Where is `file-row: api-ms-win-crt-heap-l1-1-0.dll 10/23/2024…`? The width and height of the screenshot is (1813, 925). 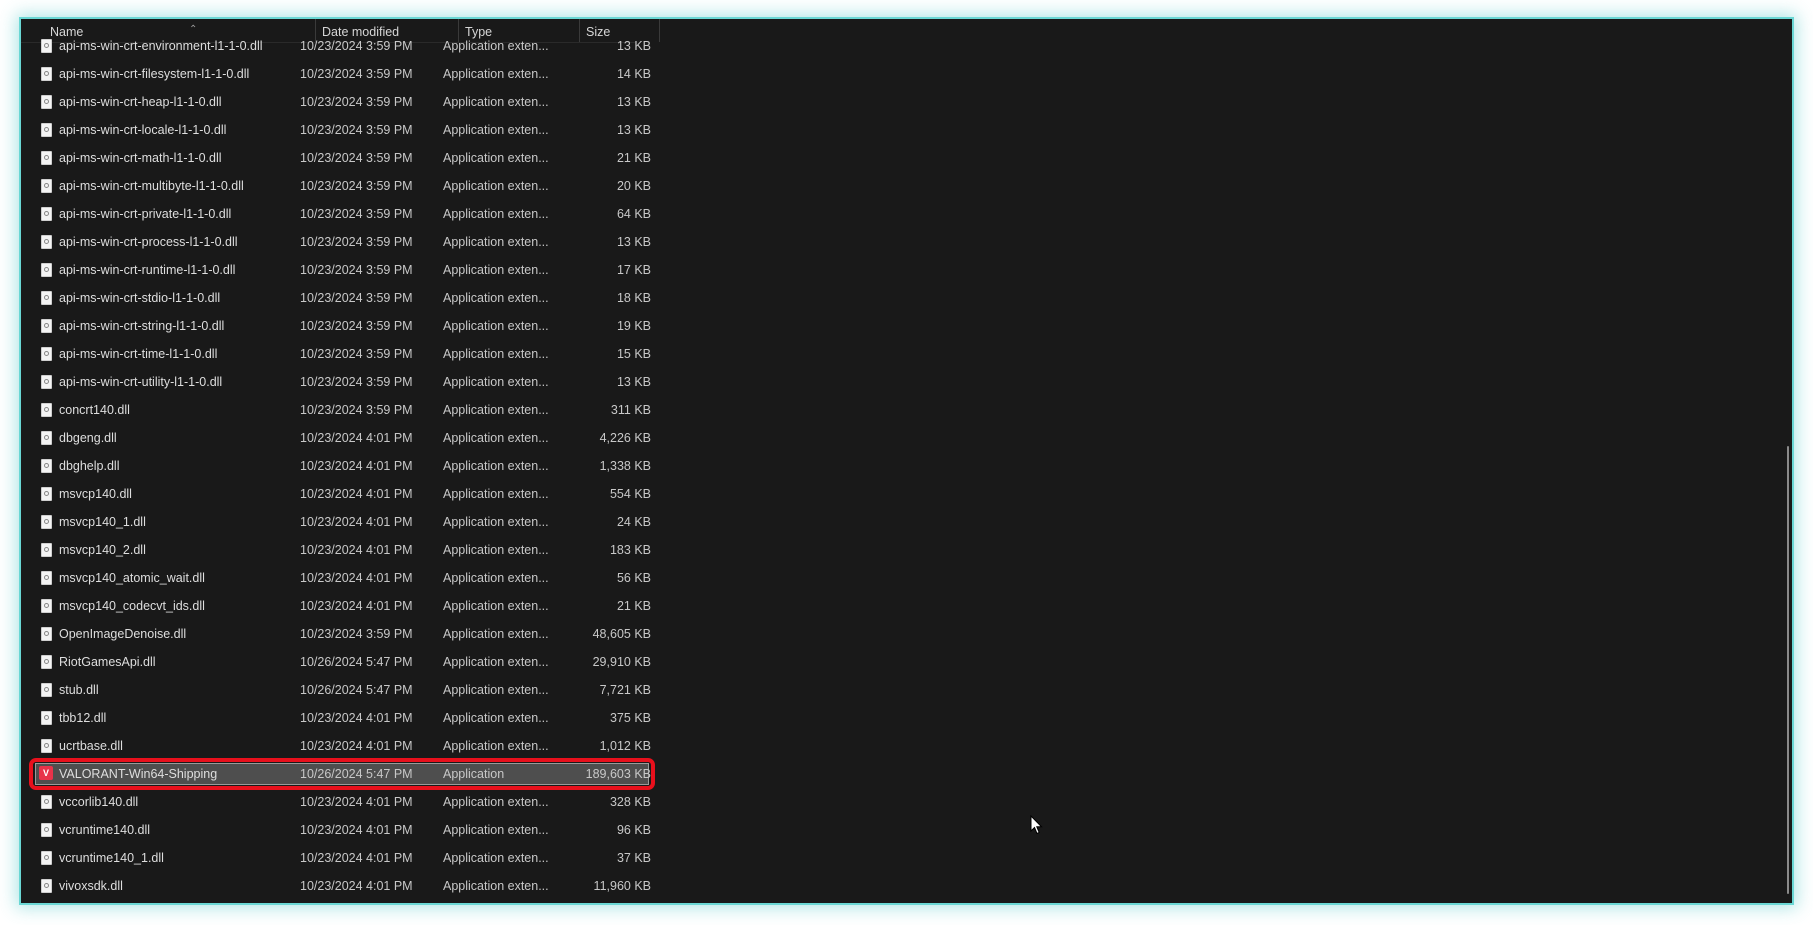 file-row: api-ms-win-crt-heap-l1-1-0.dll 10/23/2024… is located at coordinates (351, 102).